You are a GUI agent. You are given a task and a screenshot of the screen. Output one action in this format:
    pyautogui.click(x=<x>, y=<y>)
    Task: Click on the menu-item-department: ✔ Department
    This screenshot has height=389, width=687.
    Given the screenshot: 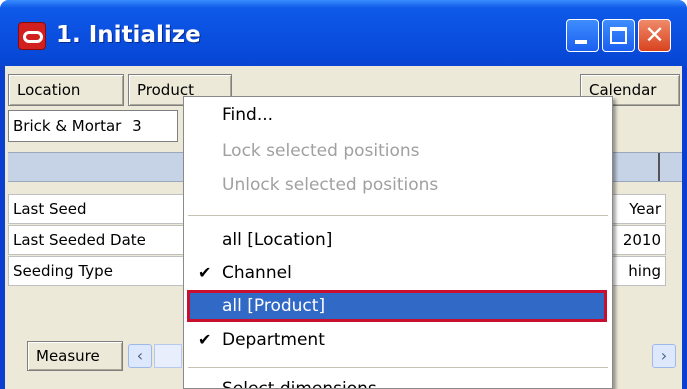 What is the action you would take?
    pyautogui.click(x=398, y=340)
    